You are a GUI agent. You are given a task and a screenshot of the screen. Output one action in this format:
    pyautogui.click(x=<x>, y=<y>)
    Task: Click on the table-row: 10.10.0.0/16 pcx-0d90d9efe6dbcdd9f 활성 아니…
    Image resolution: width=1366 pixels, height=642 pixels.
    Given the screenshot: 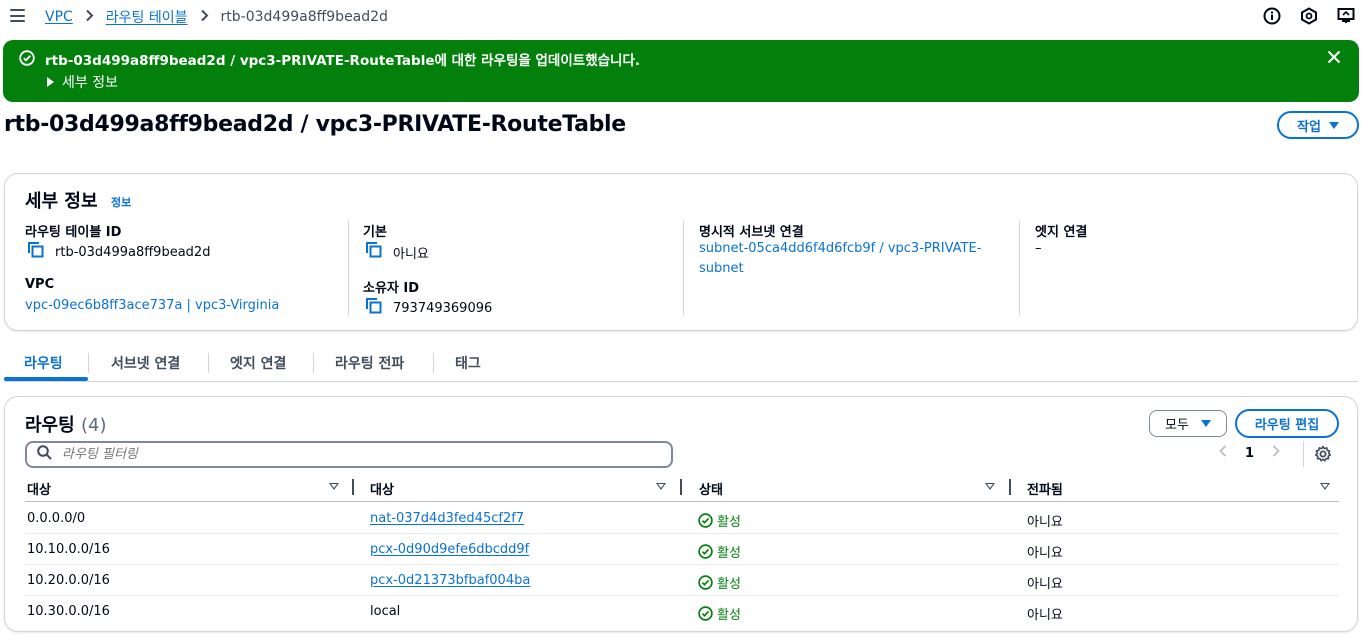 What is the action you would take?
    pyautogui.click(x=682, y=549)
    